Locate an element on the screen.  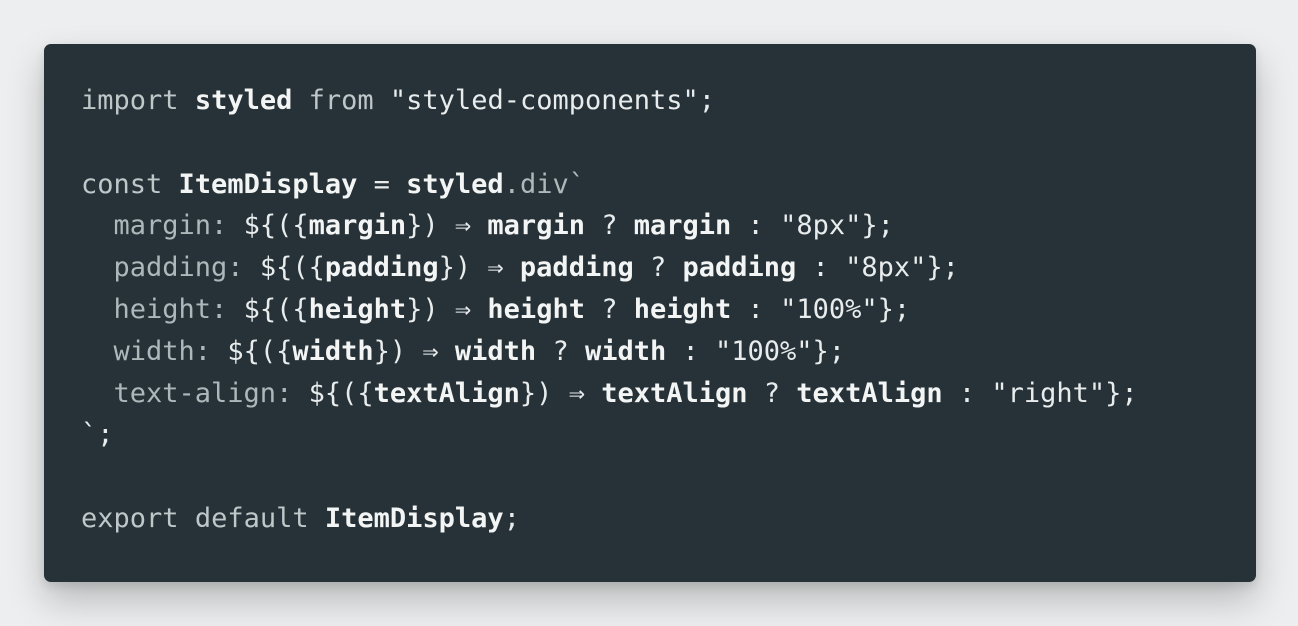
code-token: text-align: is located at coordinates (195, 393).